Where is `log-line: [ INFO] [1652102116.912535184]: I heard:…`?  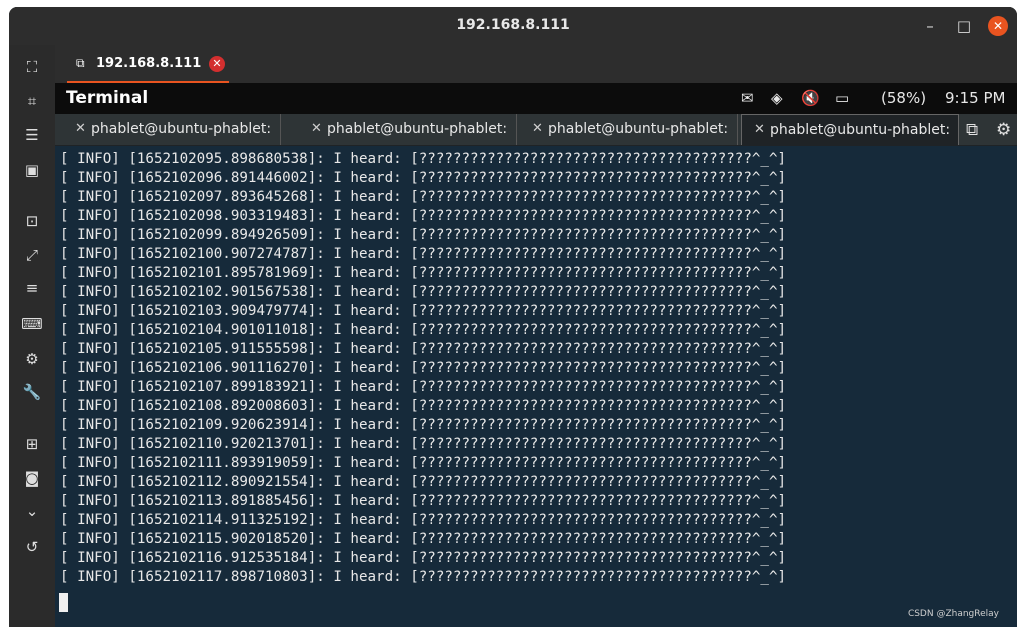 log-line: [ INFO] [1652102116.912535184]: I heard:… is located at coordinates (423, 558).